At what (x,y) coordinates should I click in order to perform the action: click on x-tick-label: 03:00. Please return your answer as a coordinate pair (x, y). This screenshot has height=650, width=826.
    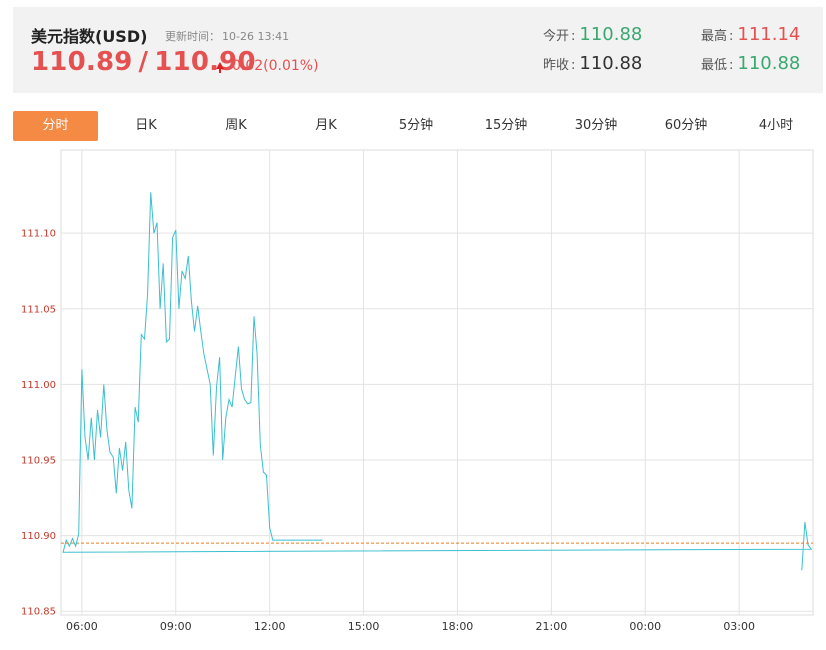
    Looking at the image, I should click on (739, 626).